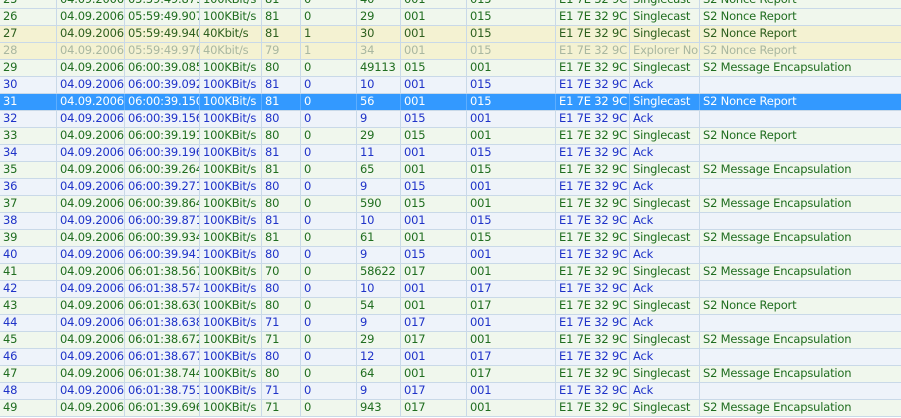 The height and width of the screenshot is (418, 901). Describe the element at coordinates (28, 221) in the screenshot. I see `cell-no: 38` at that location.